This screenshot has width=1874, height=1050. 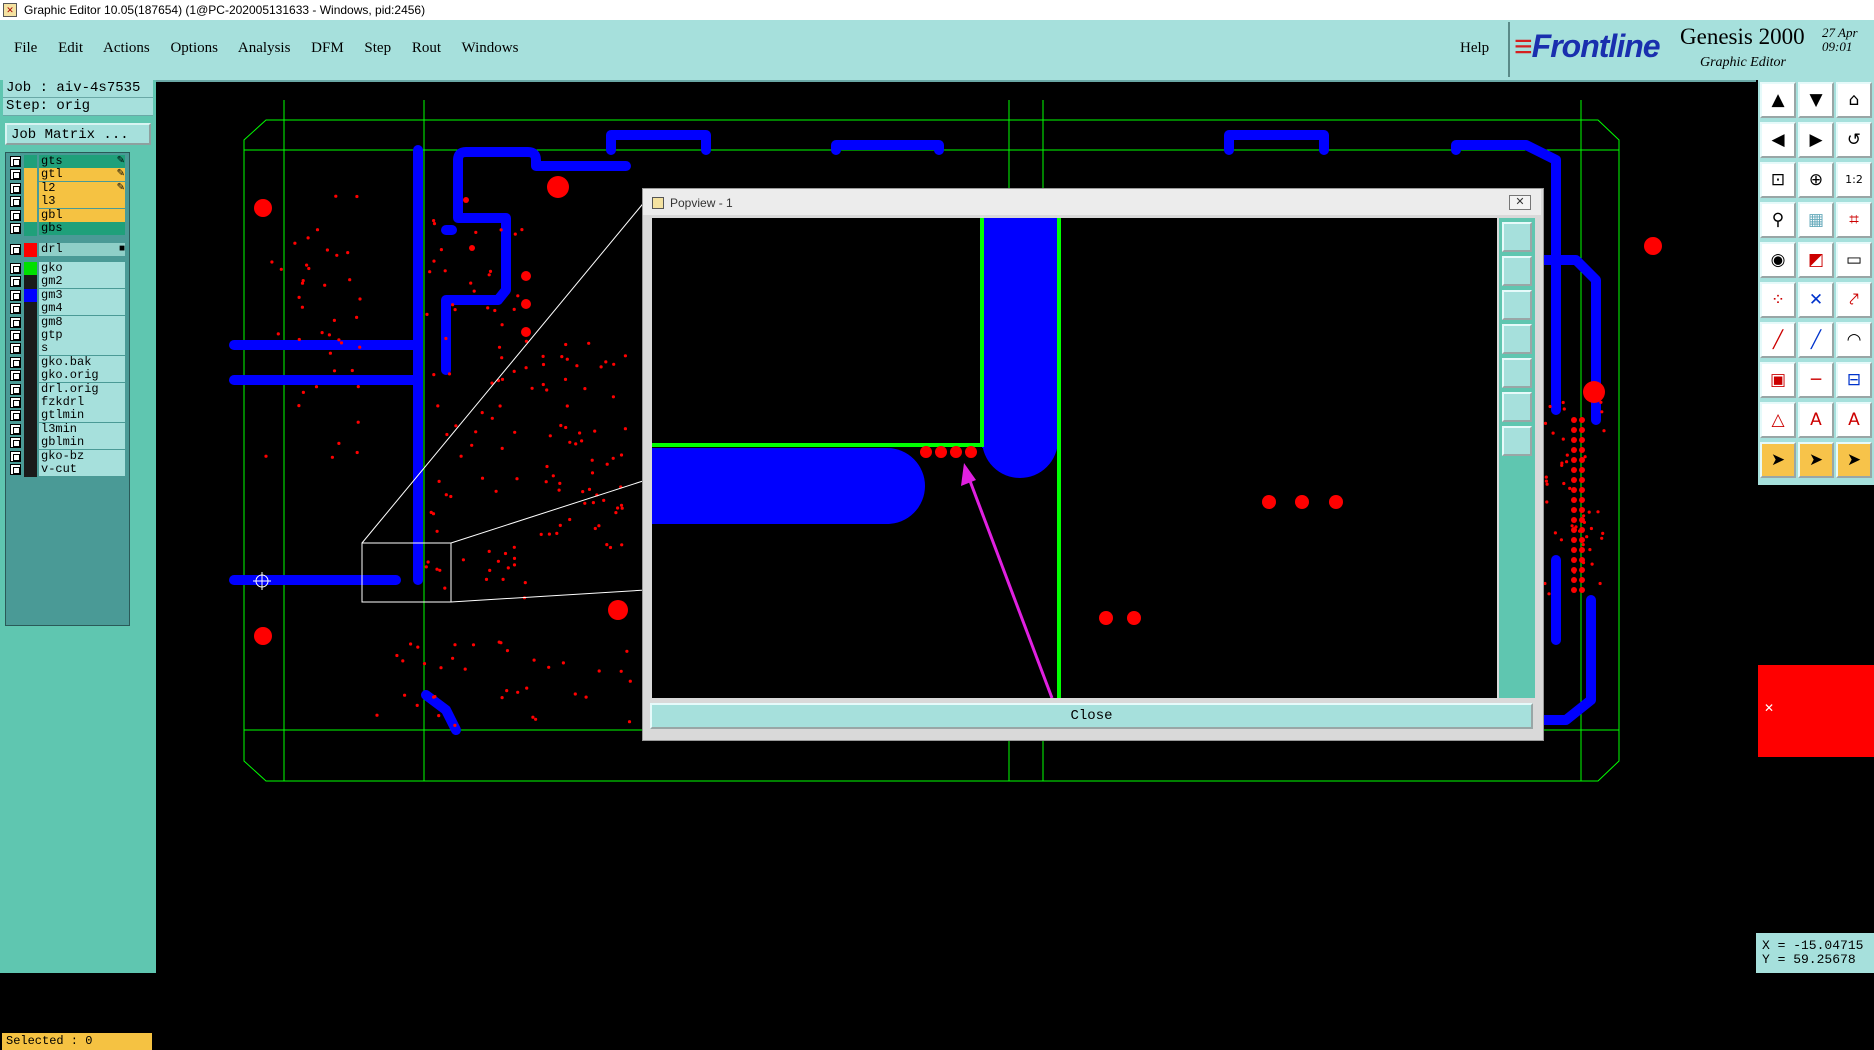 What do you see at coordinates (1778, 180) in the screenshot?
I see `zoom-fit-button: ⊡` at bounding box center [1778, 180].